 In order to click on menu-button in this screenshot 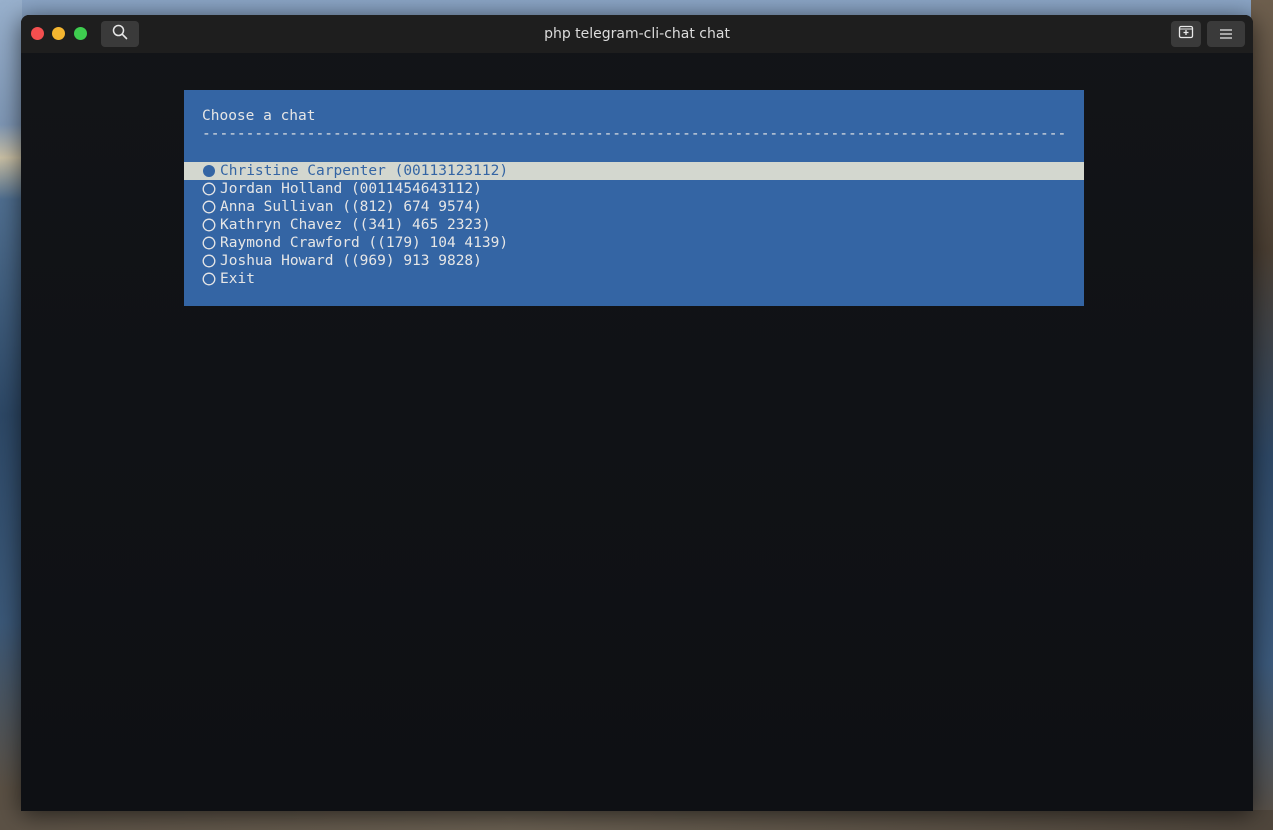, I will do `click(1226, 34)`.